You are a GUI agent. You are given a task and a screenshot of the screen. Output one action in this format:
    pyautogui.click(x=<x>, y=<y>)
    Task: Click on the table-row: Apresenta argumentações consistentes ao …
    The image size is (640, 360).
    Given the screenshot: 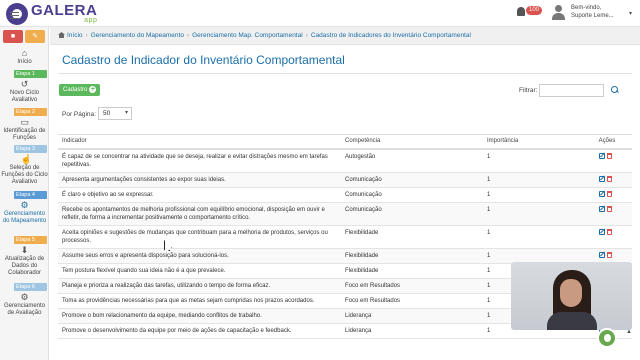 What is the action you would take?
    pyautogui.click(x=345, y=180)
    